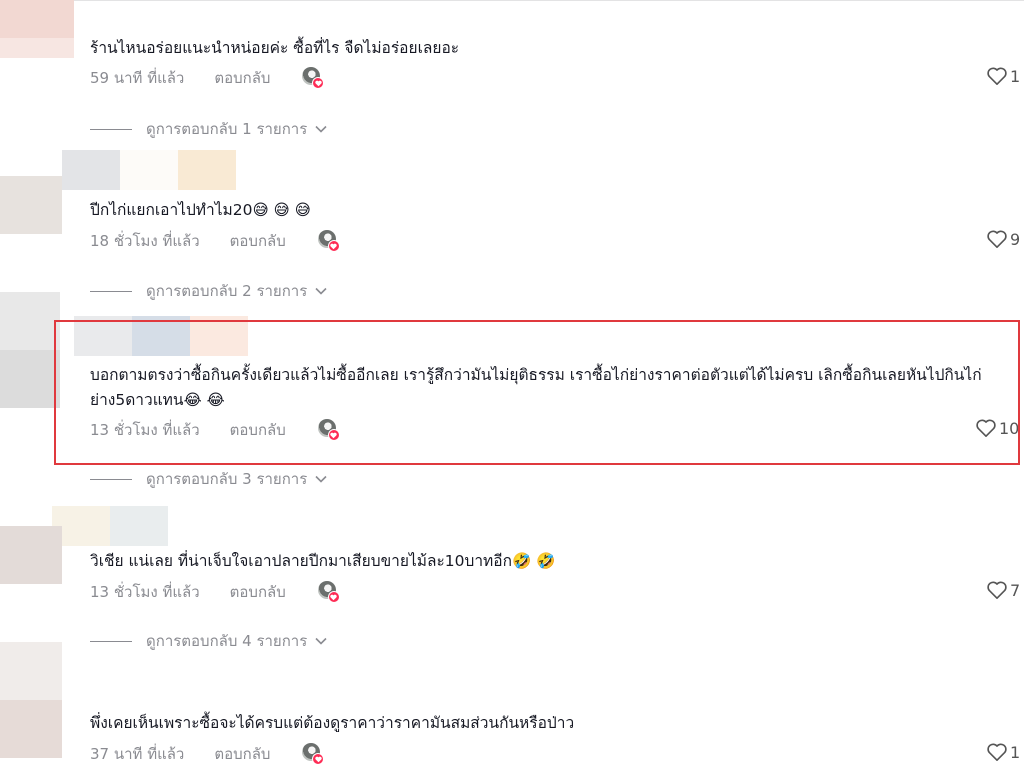 This screenshot has height=777, width=1024. I want to click on comment-timestamp: 59 นาที ที่แล้ว, so click(137, 78).